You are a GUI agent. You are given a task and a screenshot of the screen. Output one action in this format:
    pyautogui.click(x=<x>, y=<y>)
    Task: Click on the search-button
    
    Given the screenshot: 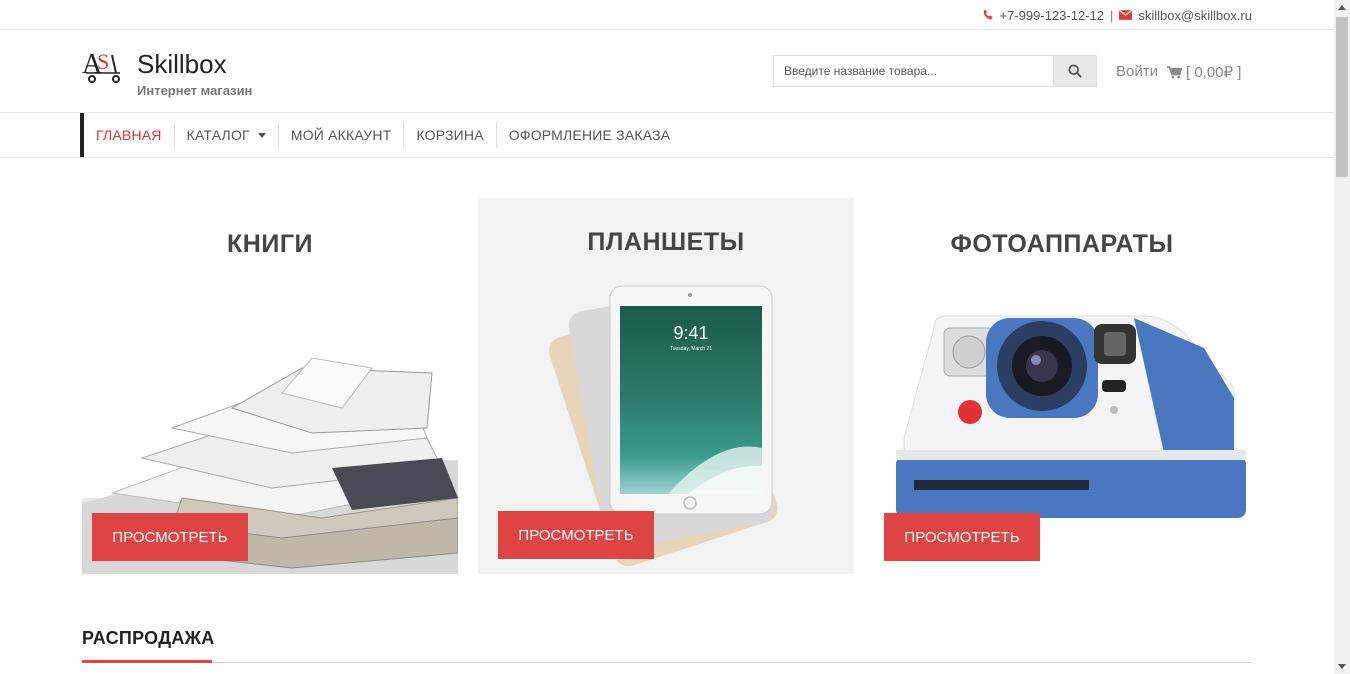 What is the action you would take?
    pyautogui.click(x=1075, y=71)
    